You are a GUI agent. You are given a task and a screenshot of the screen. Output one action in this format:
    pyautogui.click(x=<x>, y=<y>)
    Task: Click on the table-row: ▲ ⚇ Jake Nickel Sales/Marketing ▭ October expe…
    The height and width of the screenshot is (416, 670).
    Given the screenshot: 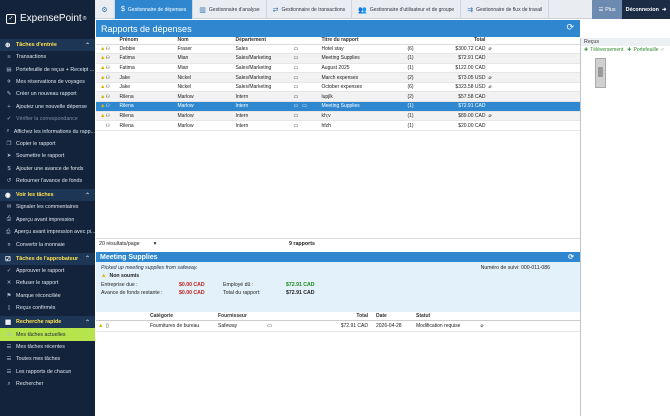 What is the action you would take?
    pyautogui.click(x=338, y=87)
    